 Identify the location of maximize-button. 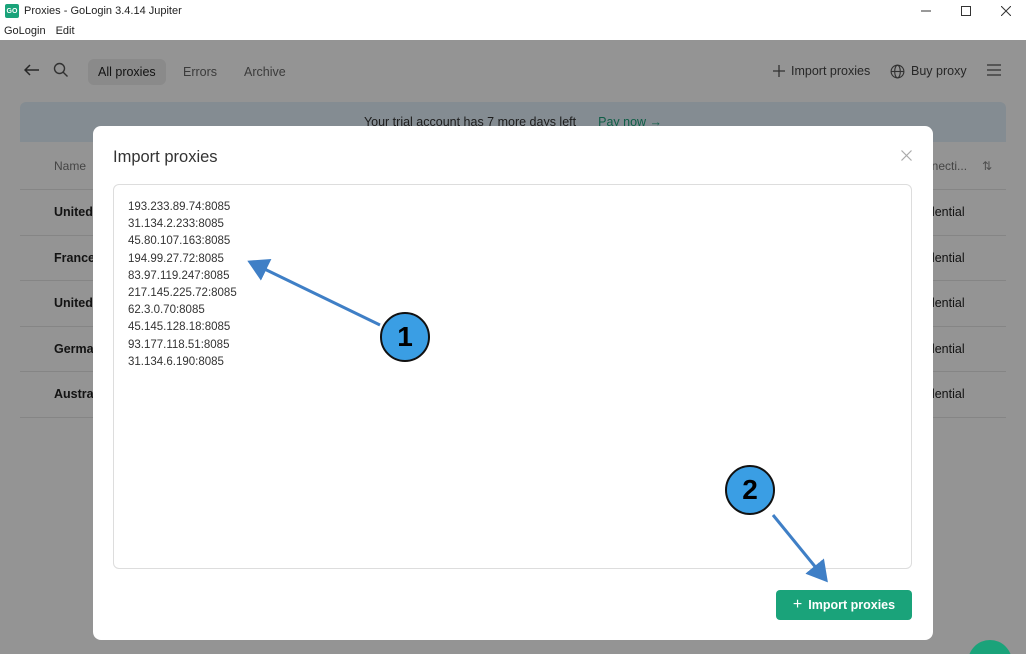
(966, 11).